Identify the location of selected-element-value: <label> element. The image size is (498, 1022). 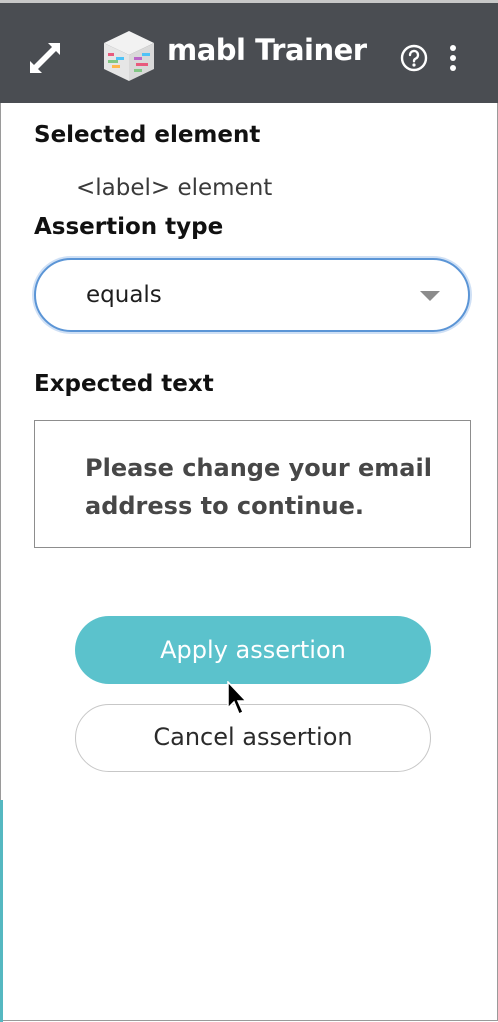
(174, 188).